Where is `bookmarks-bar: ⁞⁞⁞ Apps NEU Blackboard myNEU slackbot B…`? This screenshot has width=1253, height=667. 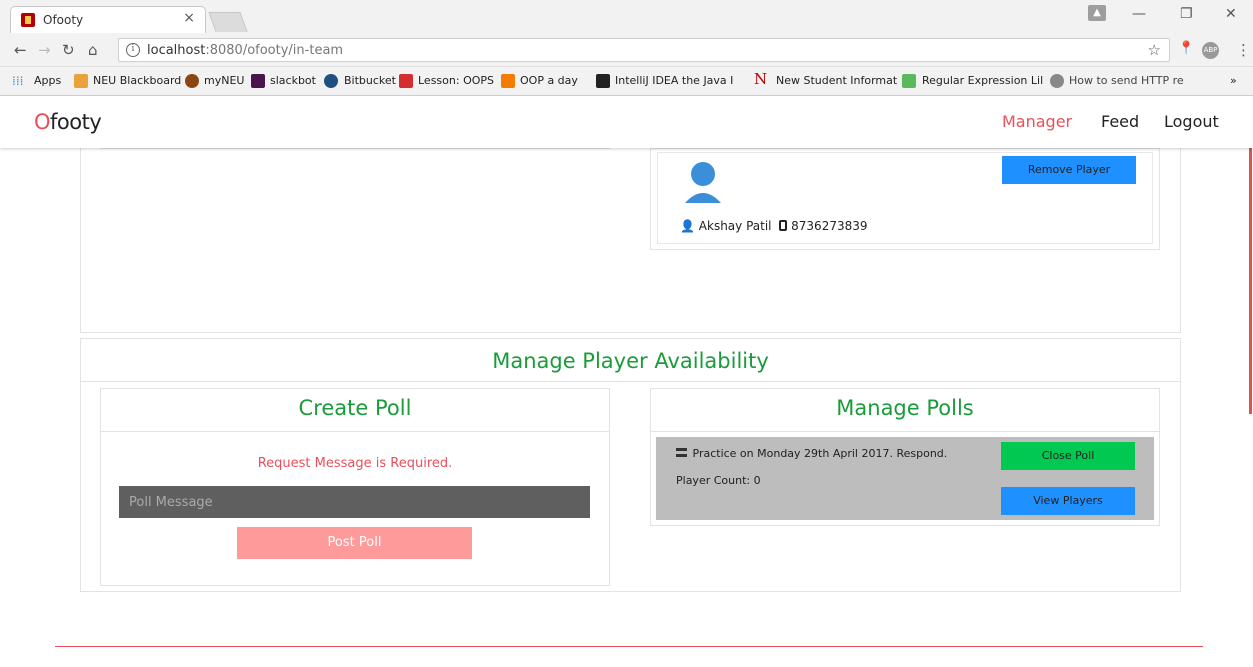
bookmarks-bar: ⁞⁞⁞ Apps NEU Blackboard myNEU slackbot B… is located at coordinates (626, 81).